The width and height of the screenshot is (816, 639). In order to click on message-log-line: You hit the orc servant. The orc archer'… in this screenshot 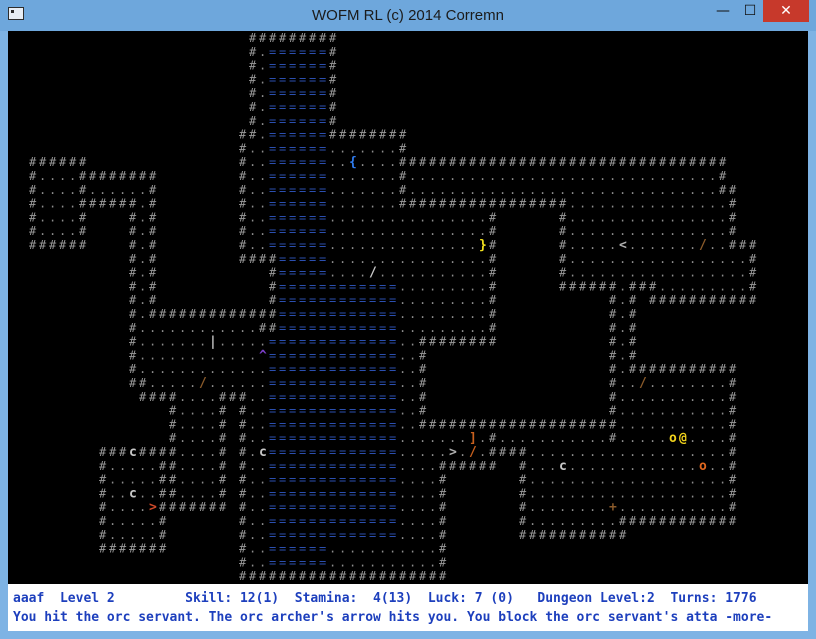, I will do `click(392, 617)`.